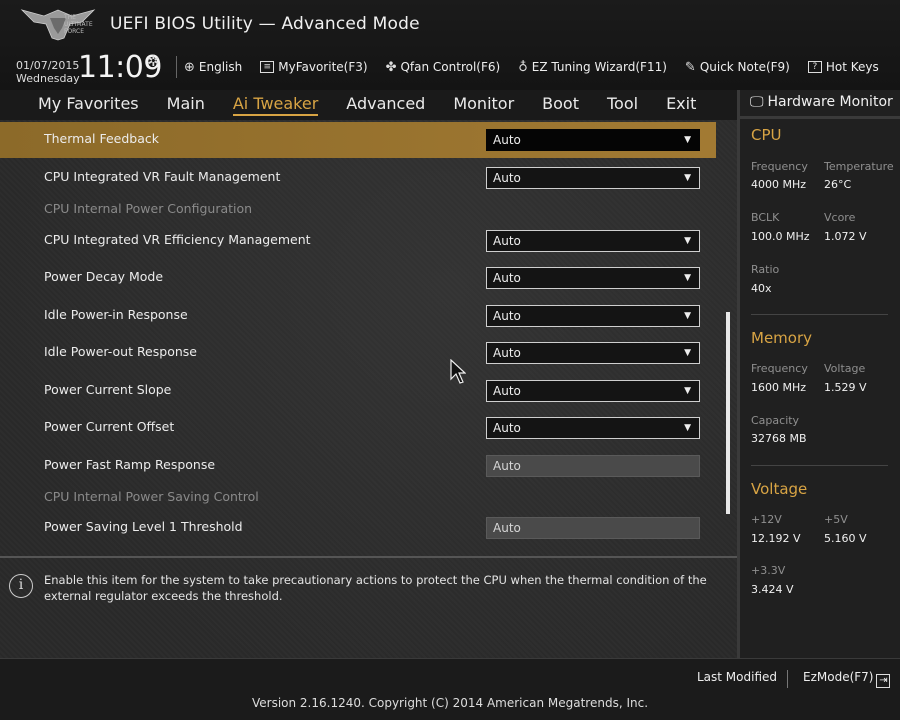 This screenshot has height=720, width=900. Describe the element at coordinates (744, 67) in the screenshot. I see `quick-note-label: Quick Note(F9)` at that location.